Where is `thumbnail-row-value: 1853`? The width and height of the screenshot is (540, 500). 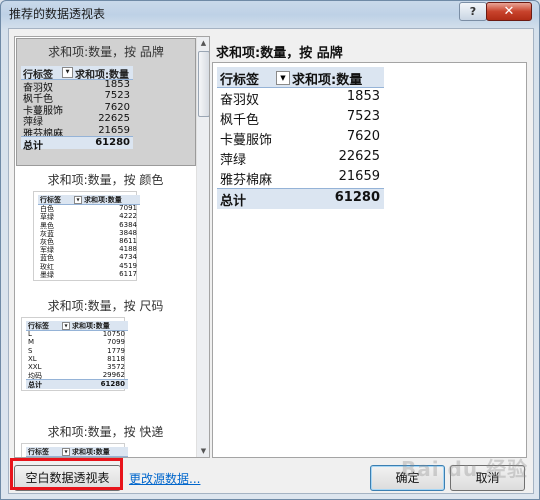
thumbnail-row-value: 1853 is located at coordinates (117, 84).